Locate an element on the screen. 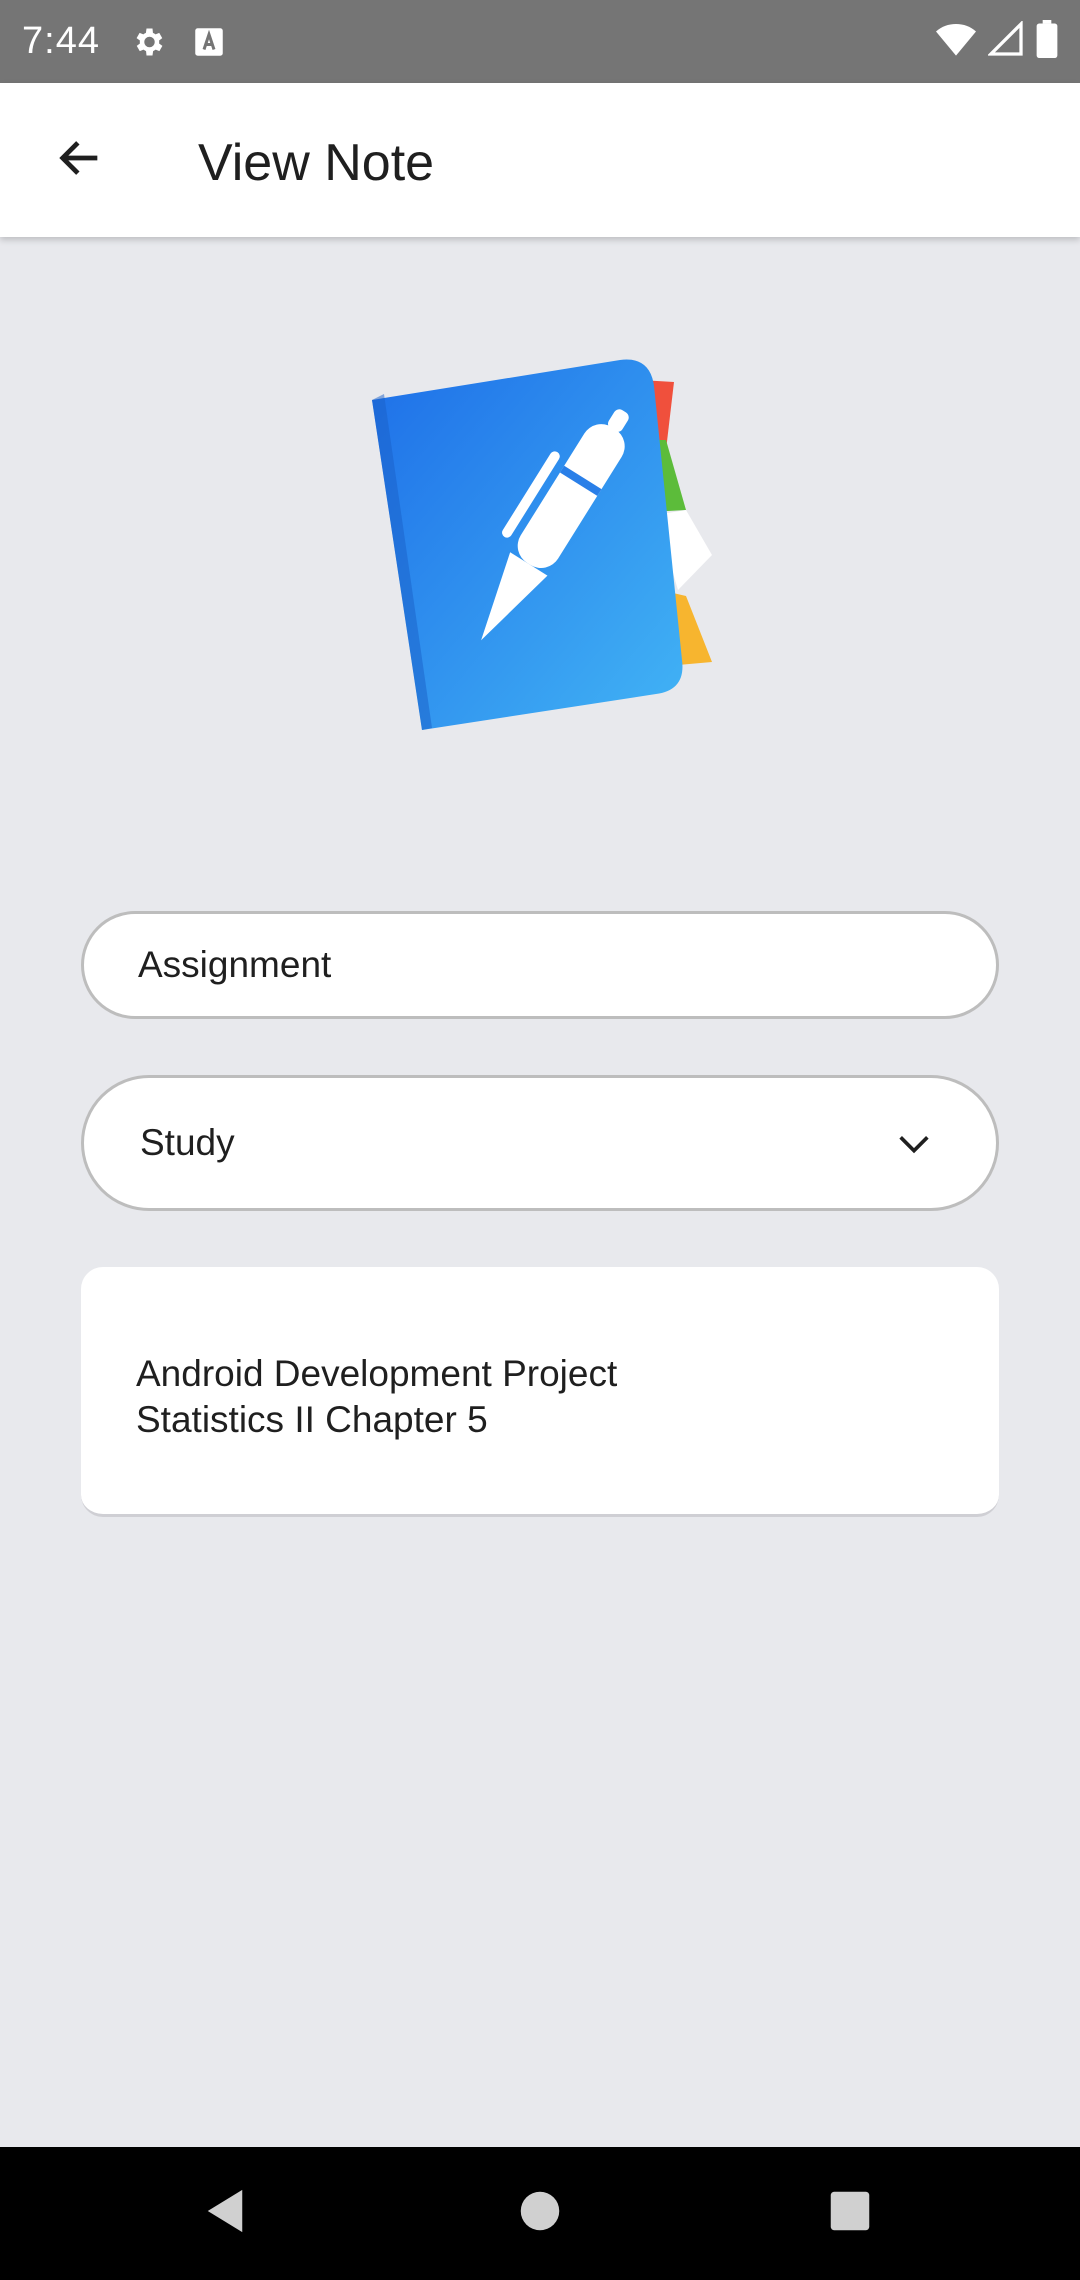 This screenshot has width=1080, height=2280. page-title: View Note is located at coordinates (316, 163).